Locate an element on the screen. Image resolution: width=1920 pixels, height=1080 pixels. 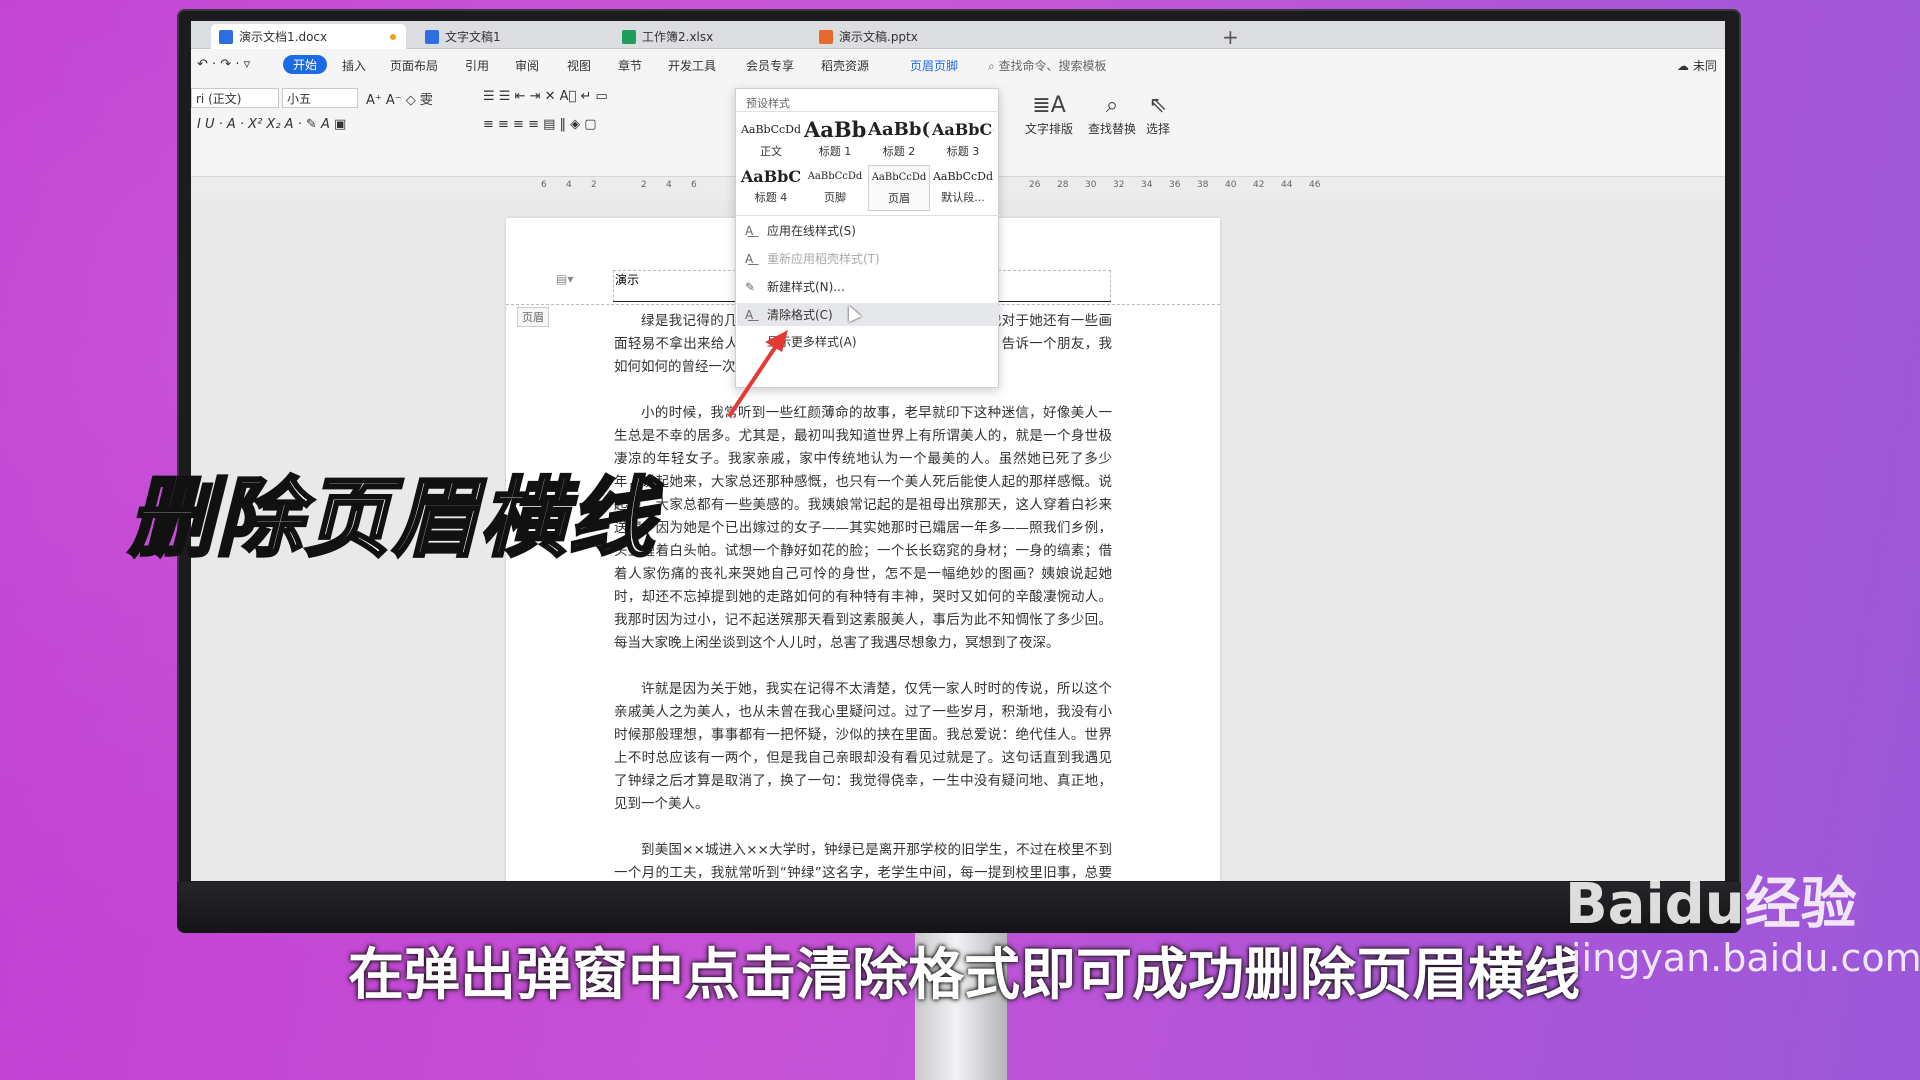
watermark-url: jingyan.baidu.com is located at coordinates (1745, 958).